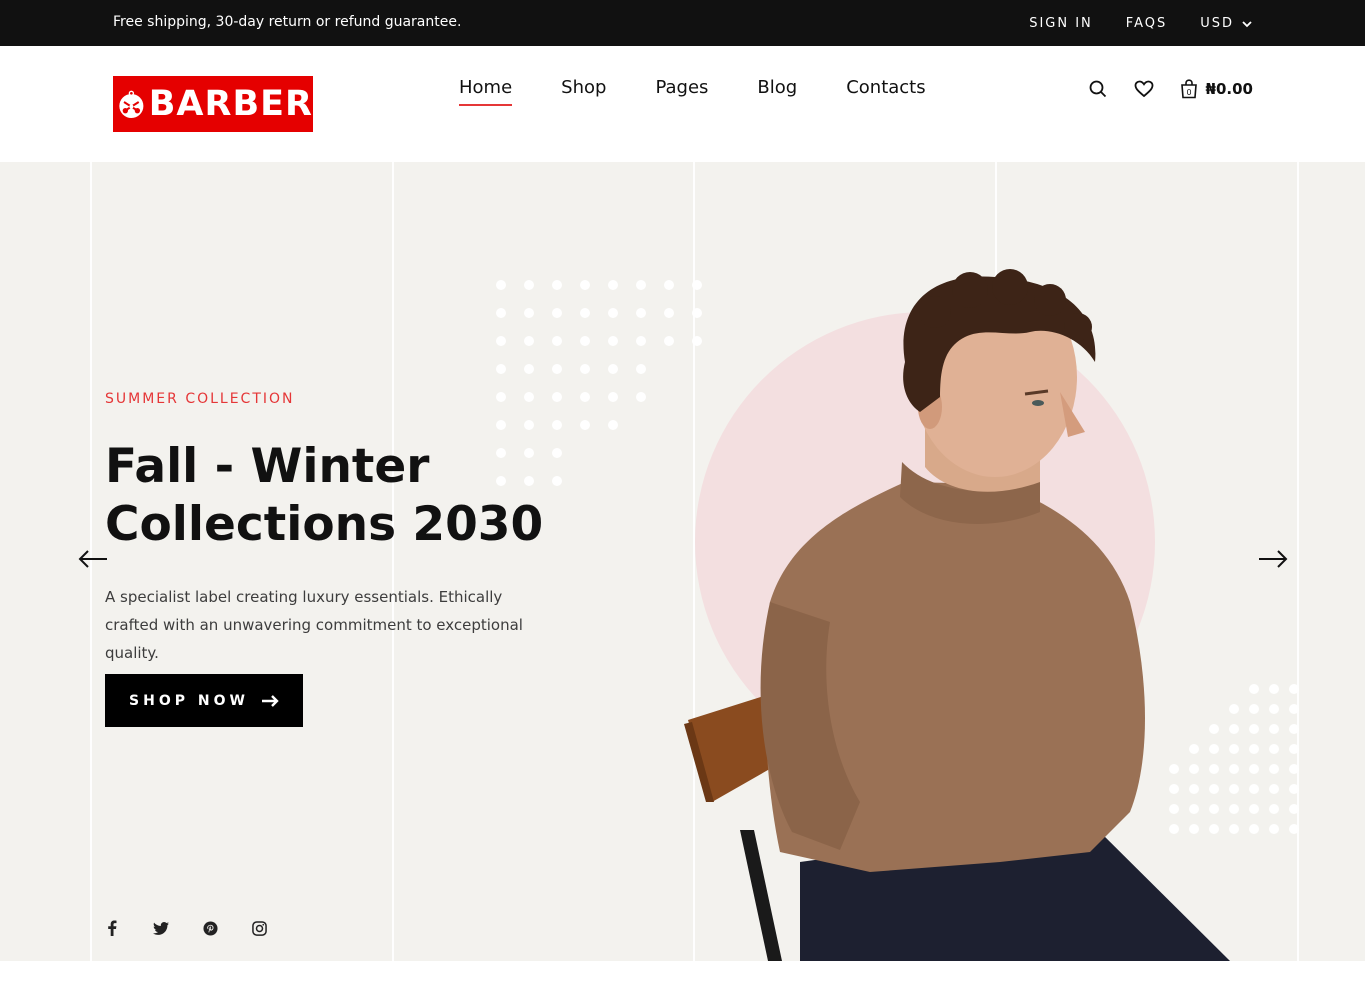 The height and width of the screenshot is (981, 1365). Describe the element at coordinates (1061, 23) in the screenshot. I see `sign-in-link: SIGN IN` at that location.